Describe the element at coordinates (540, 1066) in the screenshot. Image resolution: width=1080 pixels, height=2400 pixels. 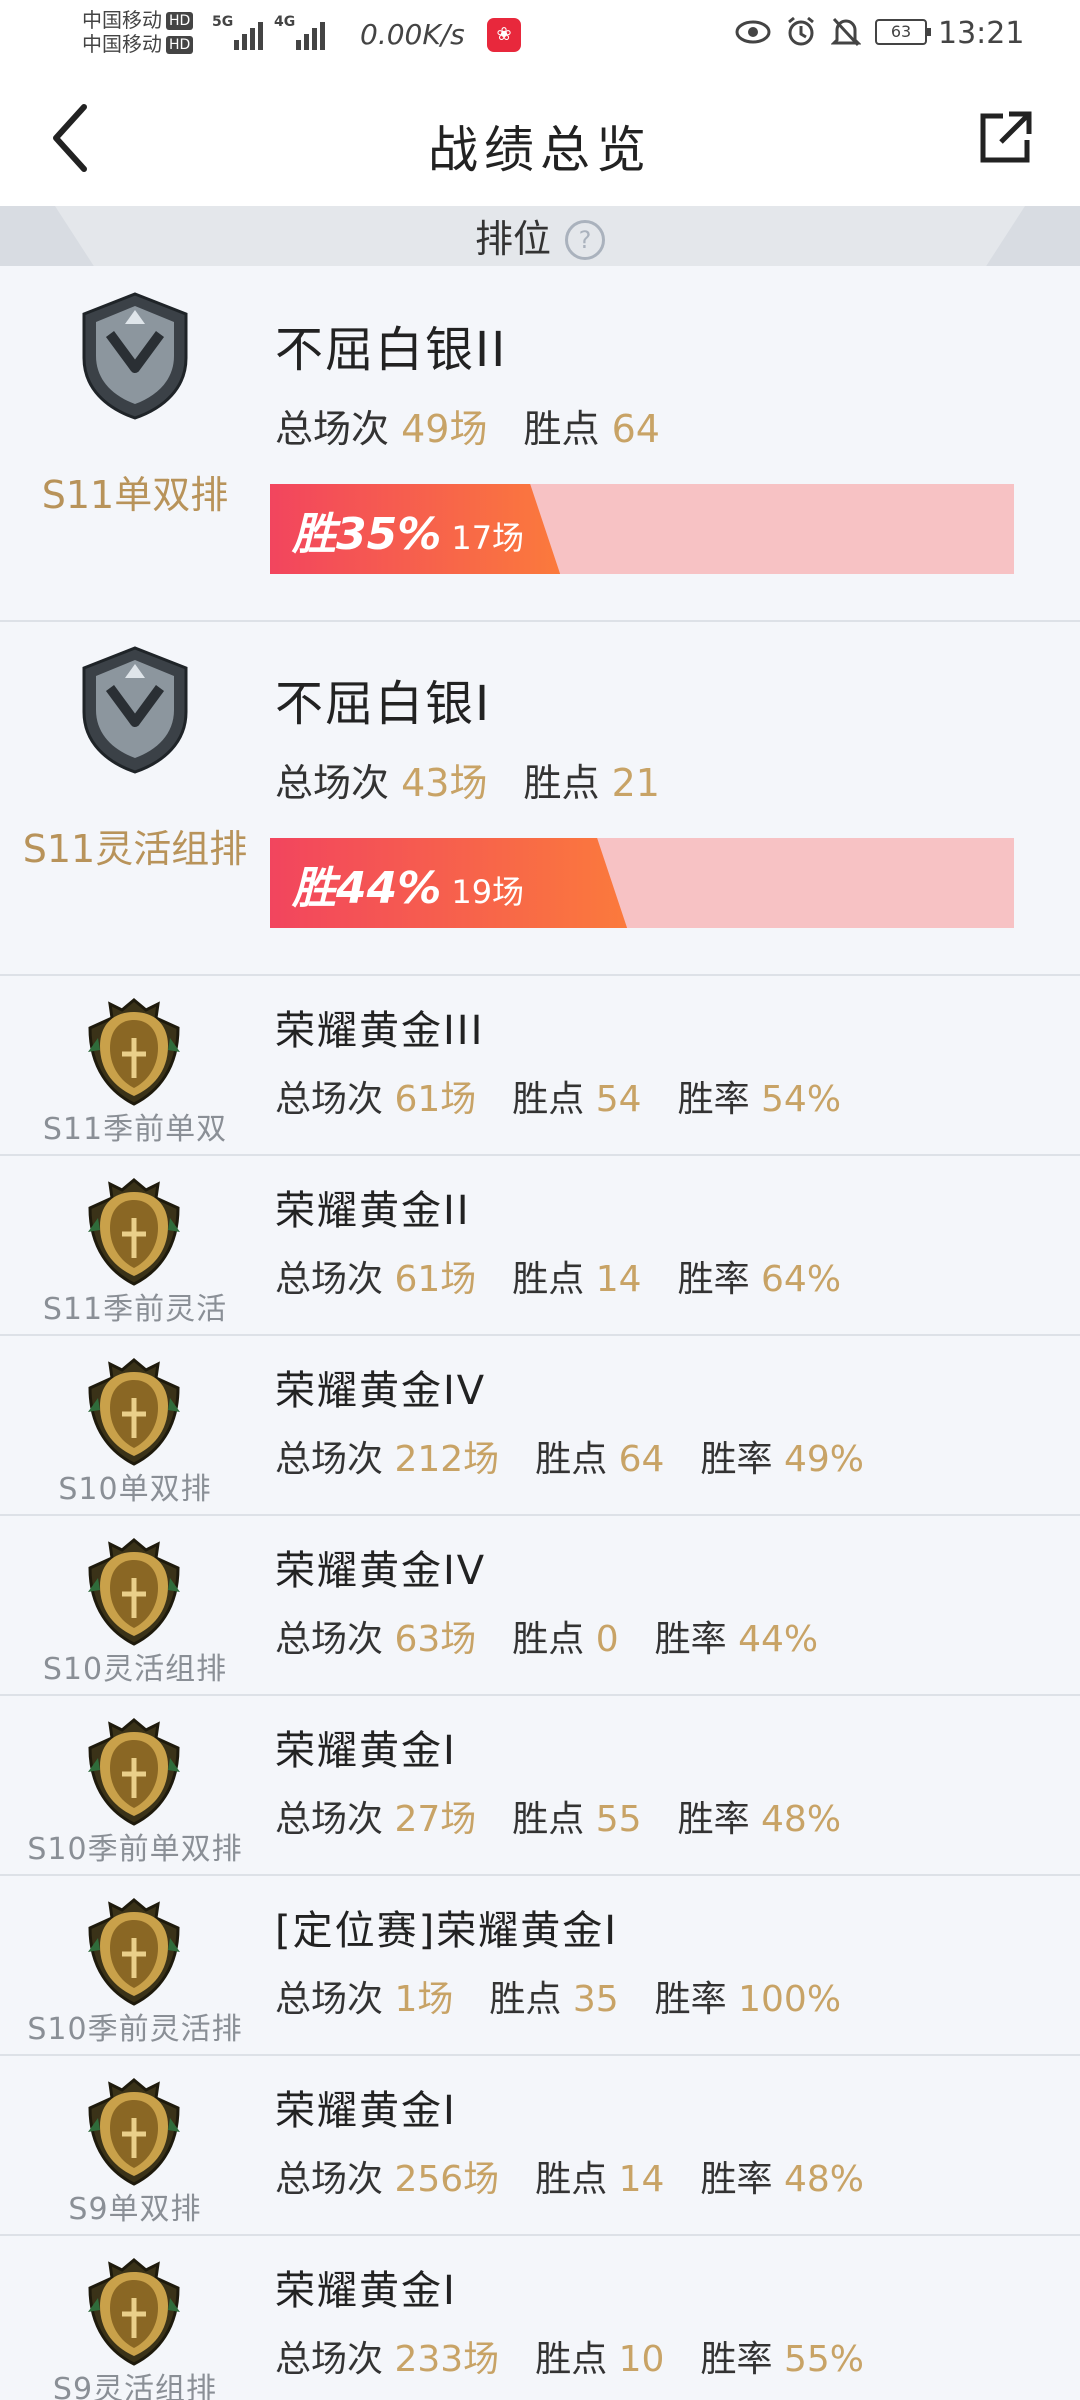
I see `history-row: S11季前单双 荣耀黄金III 总场次 61场 胜点 54 胜率 54%` at that location.